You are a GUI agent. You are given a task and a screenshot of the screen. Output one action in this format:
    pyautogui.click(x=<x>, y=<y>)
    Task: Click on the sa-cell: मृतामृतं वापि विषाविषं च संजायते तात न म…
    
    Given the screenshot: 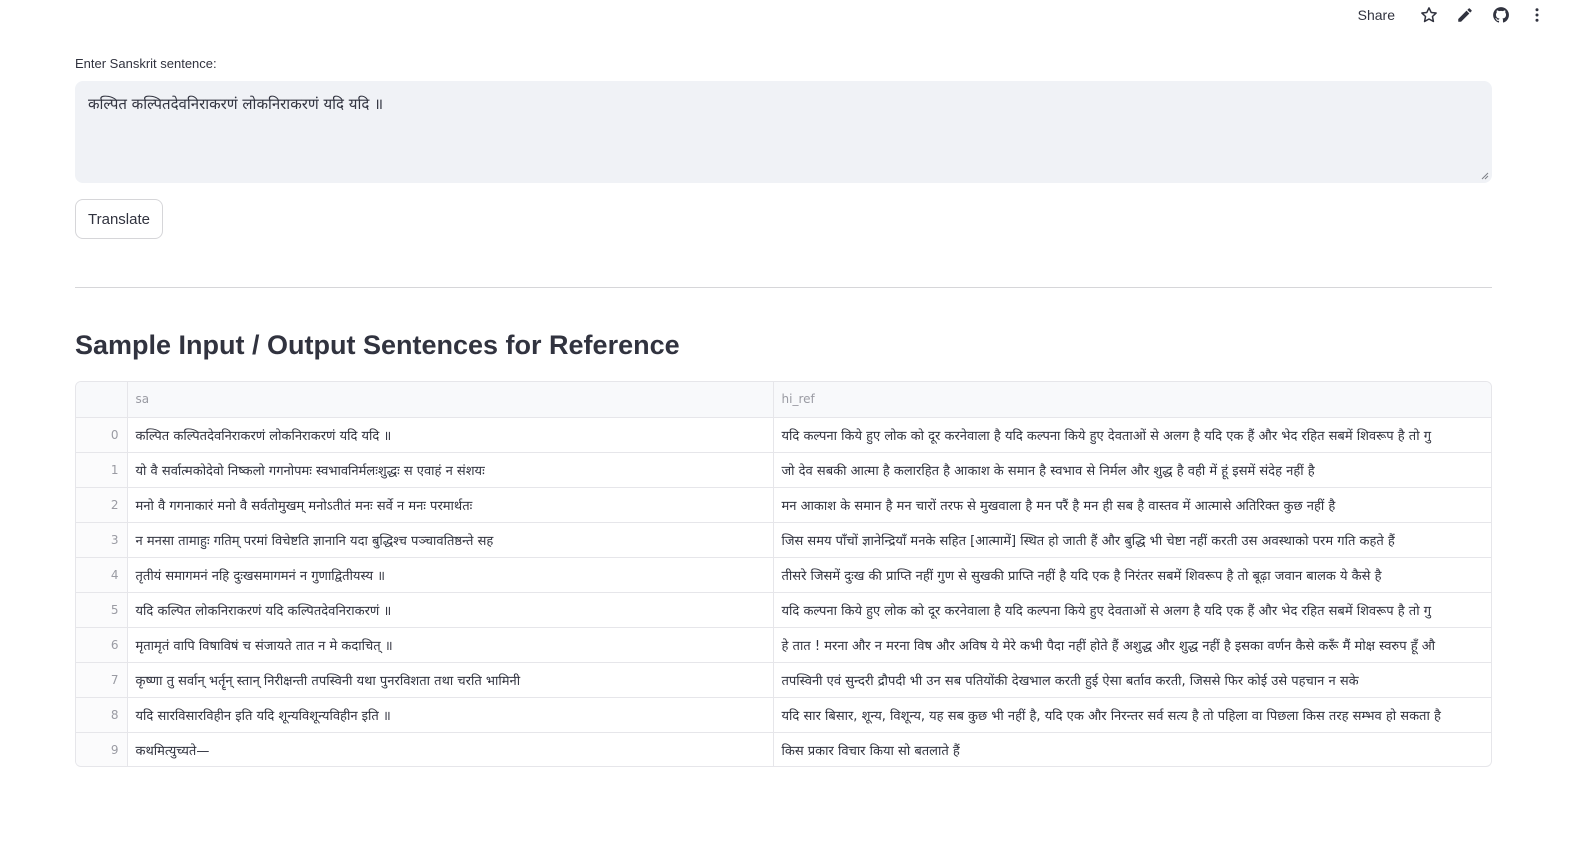 What is the action you would take?
    pyautogui.click(x=450, y=645)
    